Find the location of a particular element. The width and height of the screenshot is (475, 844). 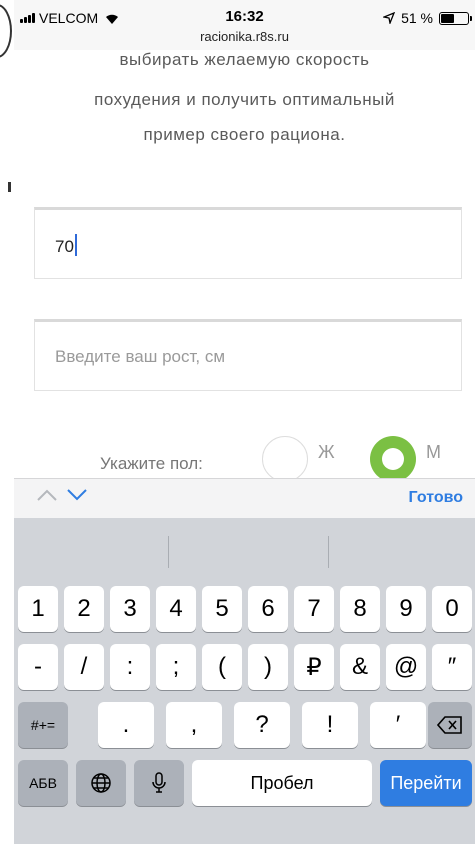

weight-input: 70 is located at coordinates (248, 243).